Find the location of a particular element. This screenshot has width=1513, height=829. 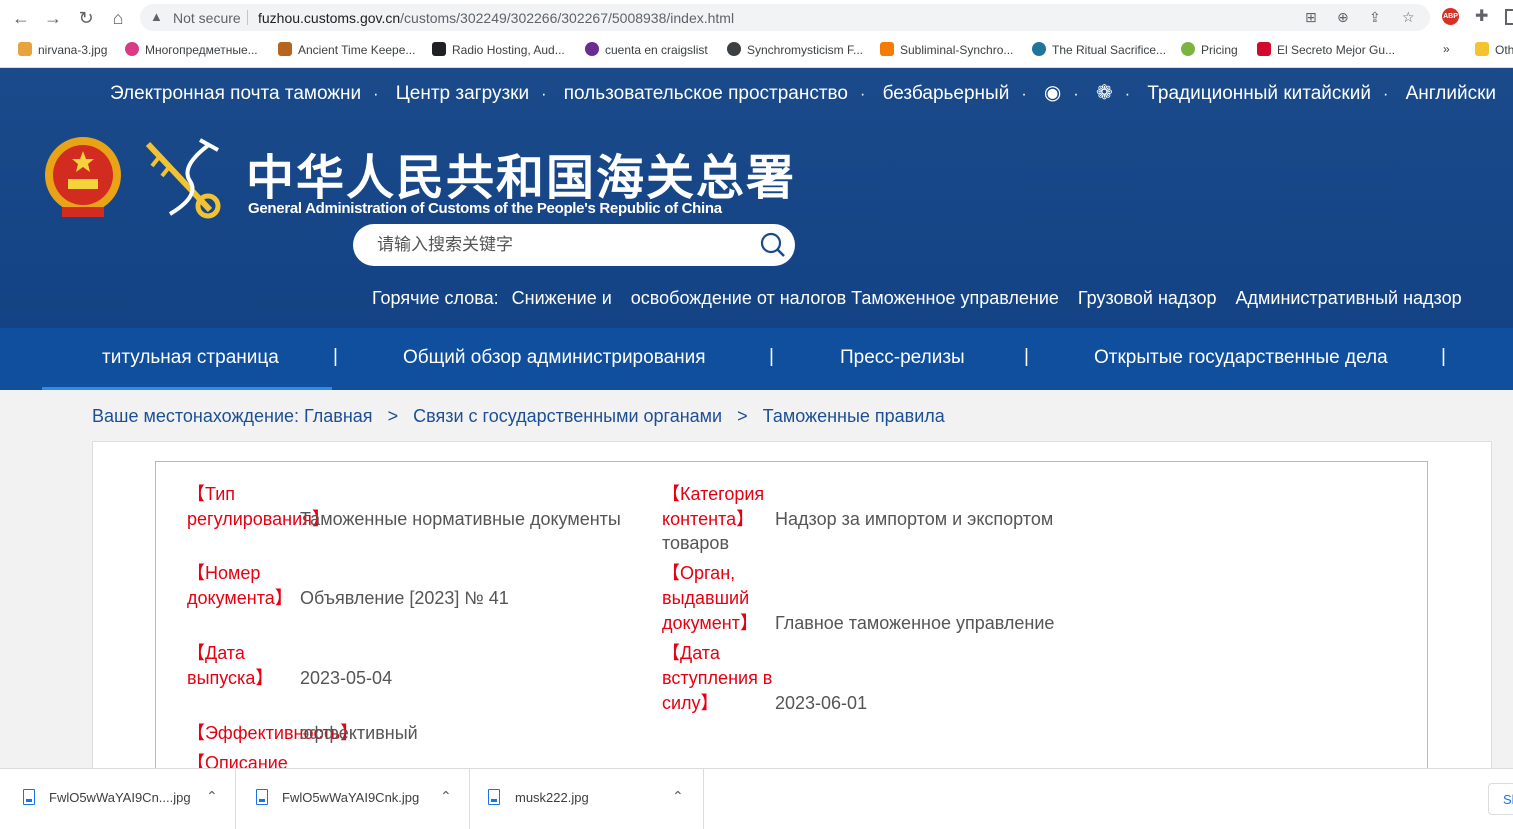

url-host: fuzhou.customs.gov.cn is located at coordinates (329, 18).